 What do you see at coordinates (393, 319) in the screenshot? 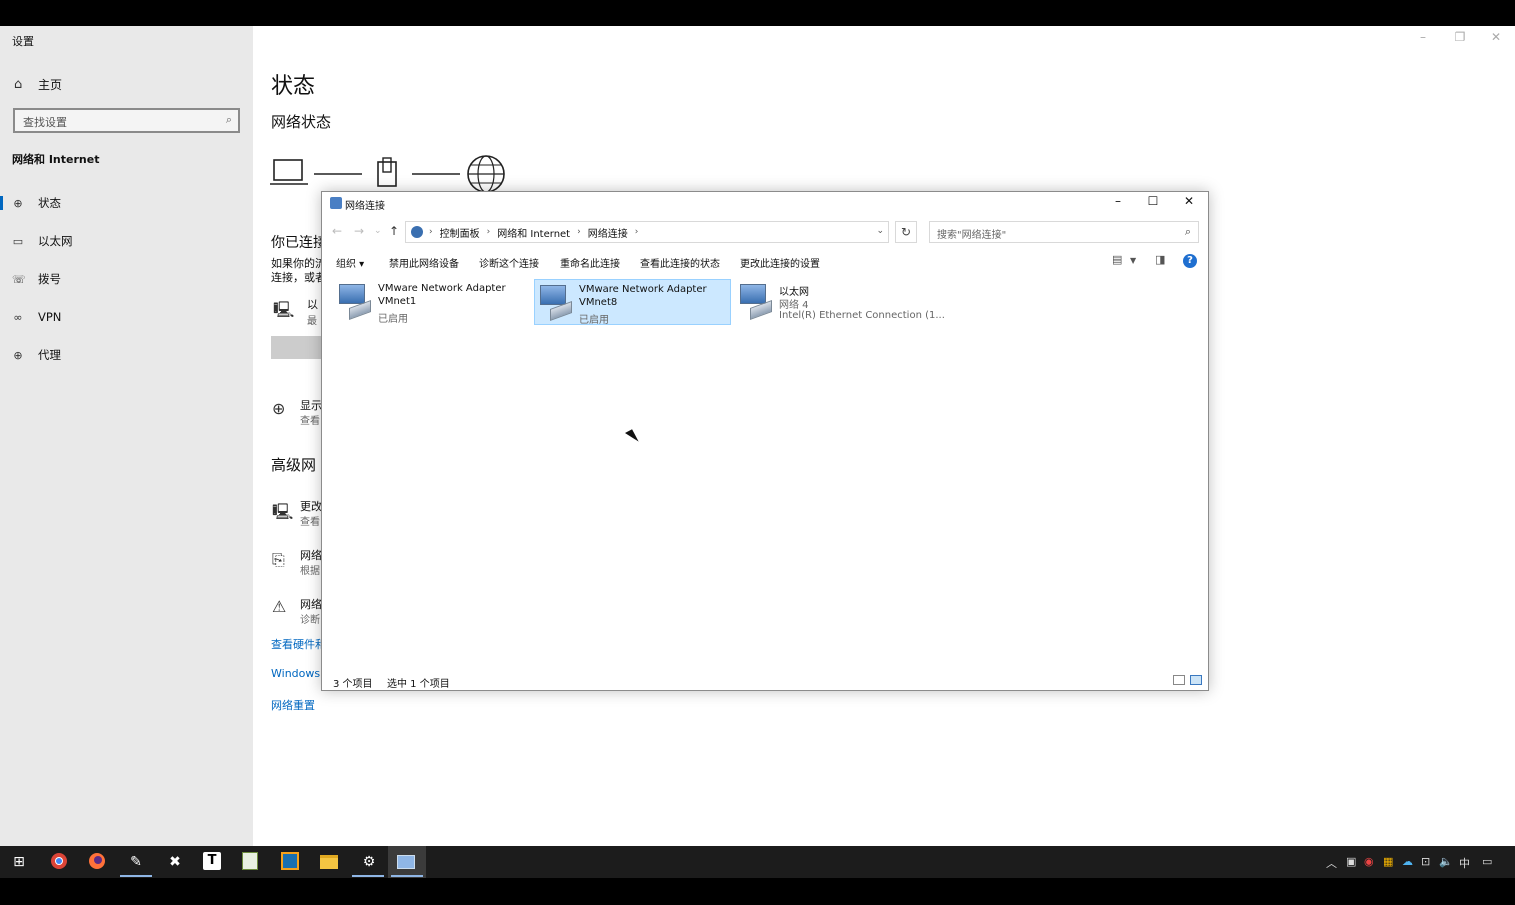
I see `item-status: 已启用` at bounding box center [393, 319].